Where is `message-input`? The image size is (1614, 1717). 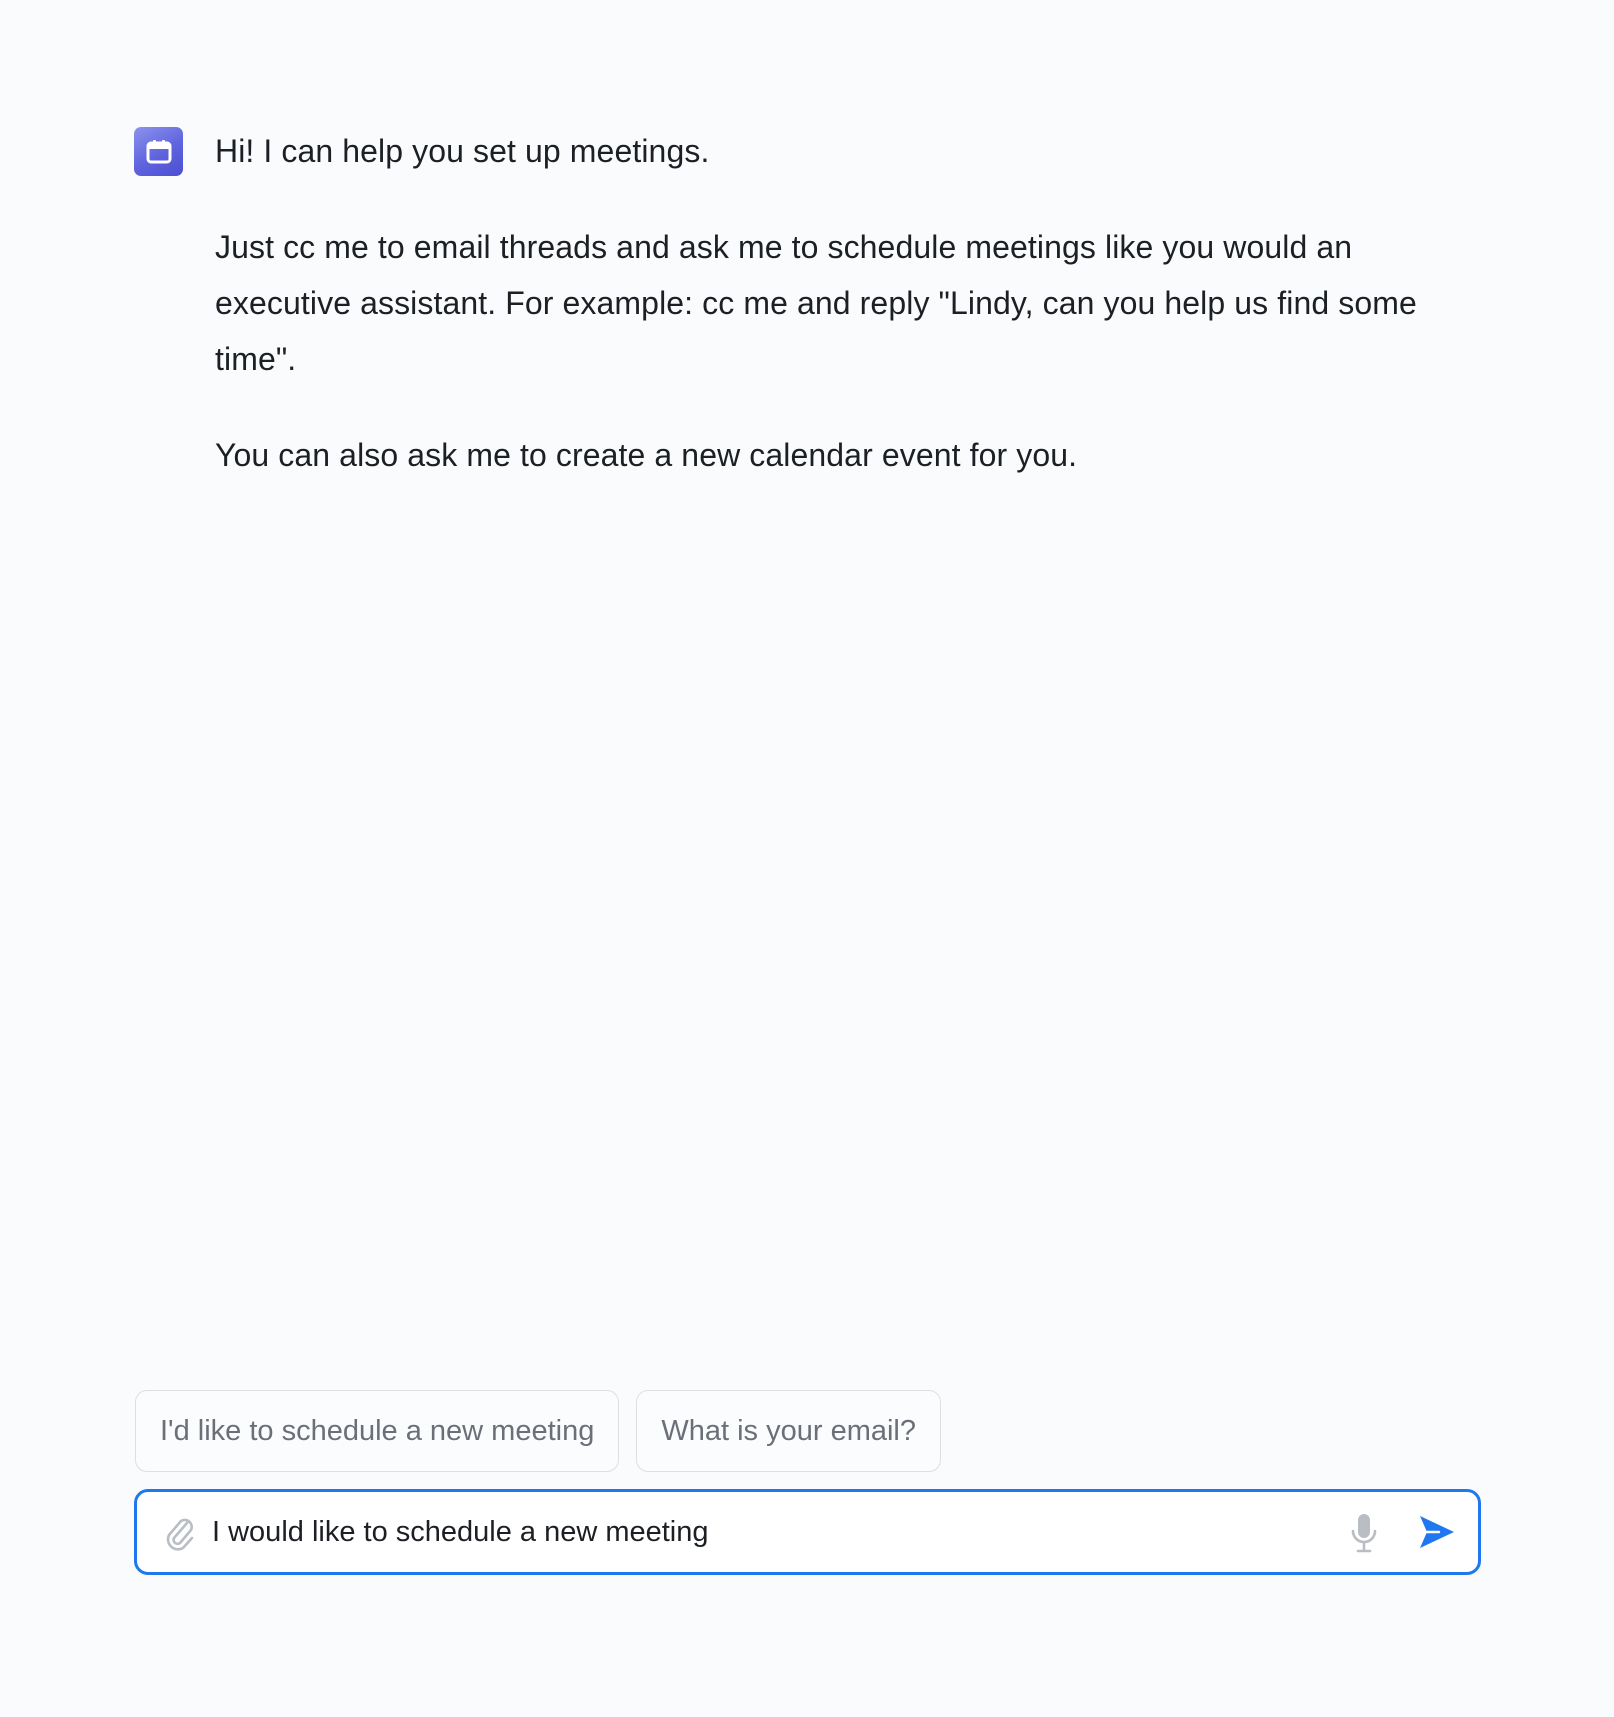 message-input is located at coordinates (767, 1532).